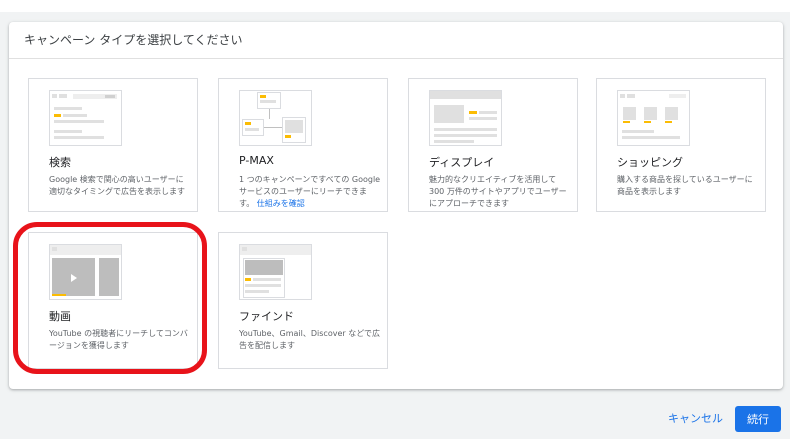  I want to click on campaign-type-description: YouTube、Gmail、Discover などで広告を配信します, so click(310, 339).